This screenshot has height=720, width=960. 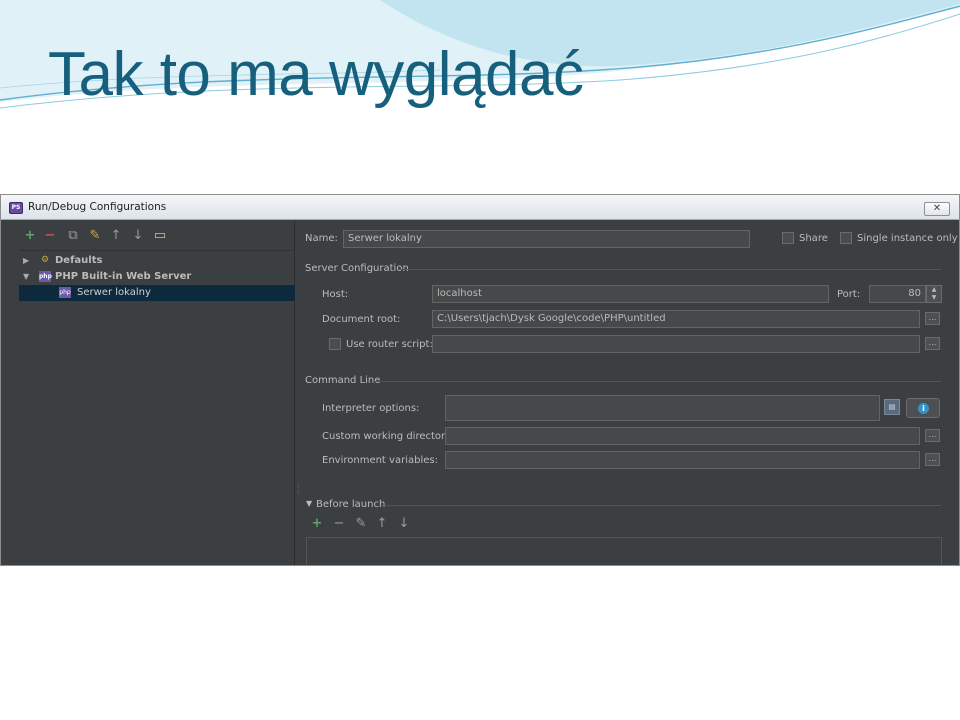 I want to click on defaults-icon: ⚙, so click(x=45, y=260).